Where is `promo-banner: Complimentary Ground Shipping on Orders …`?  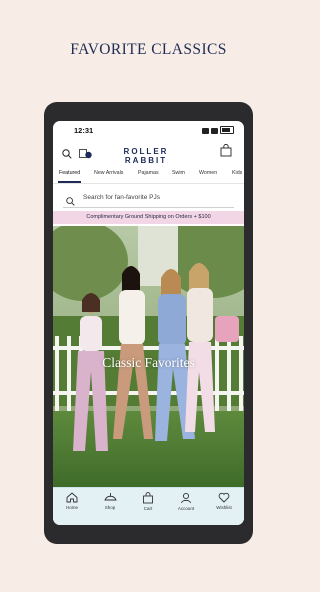
promo-banner: Complimentary Ground Shipping on Orders … is located at coordinates (148, 217).